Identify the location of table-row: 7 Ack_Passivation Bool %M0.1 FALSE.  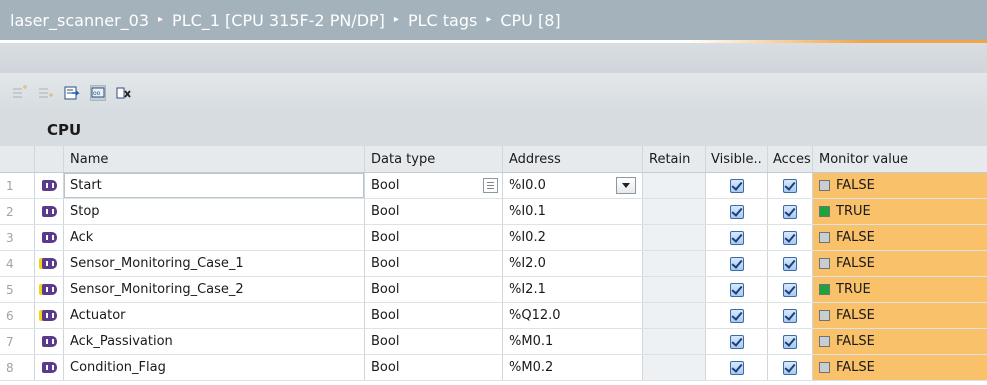
(493, 342).